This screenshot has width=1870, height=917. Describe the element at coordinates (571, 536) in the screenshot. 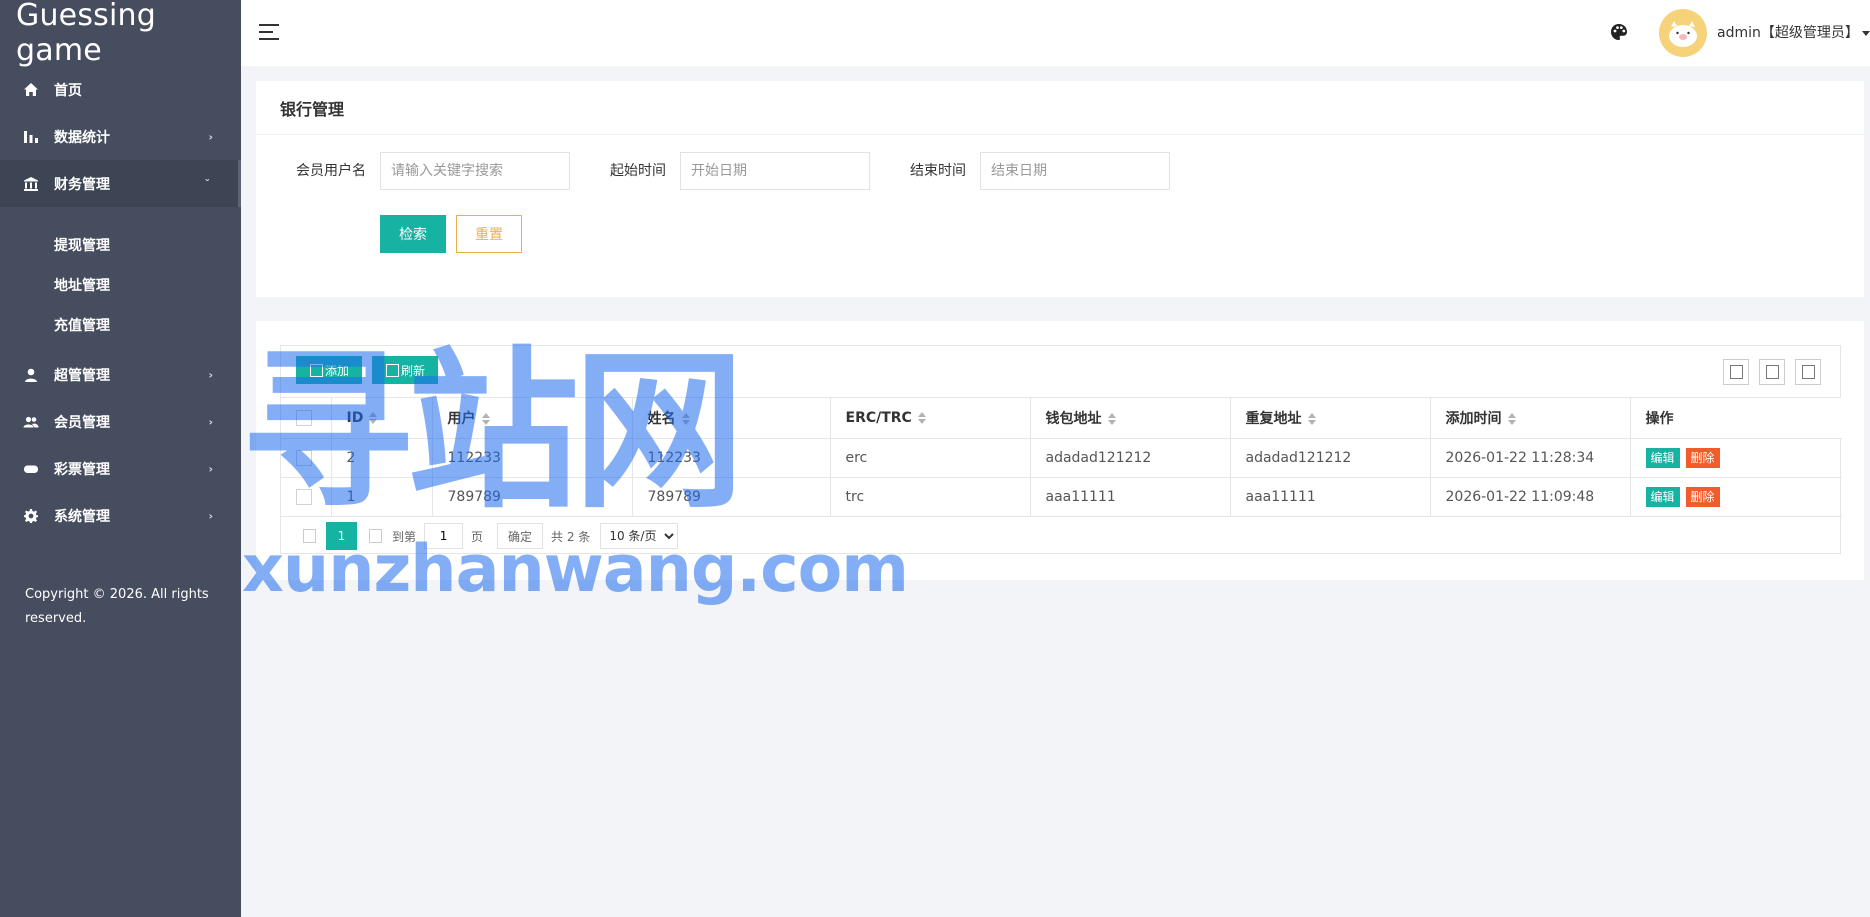

I see `total-count: 共 2 条` at that location.